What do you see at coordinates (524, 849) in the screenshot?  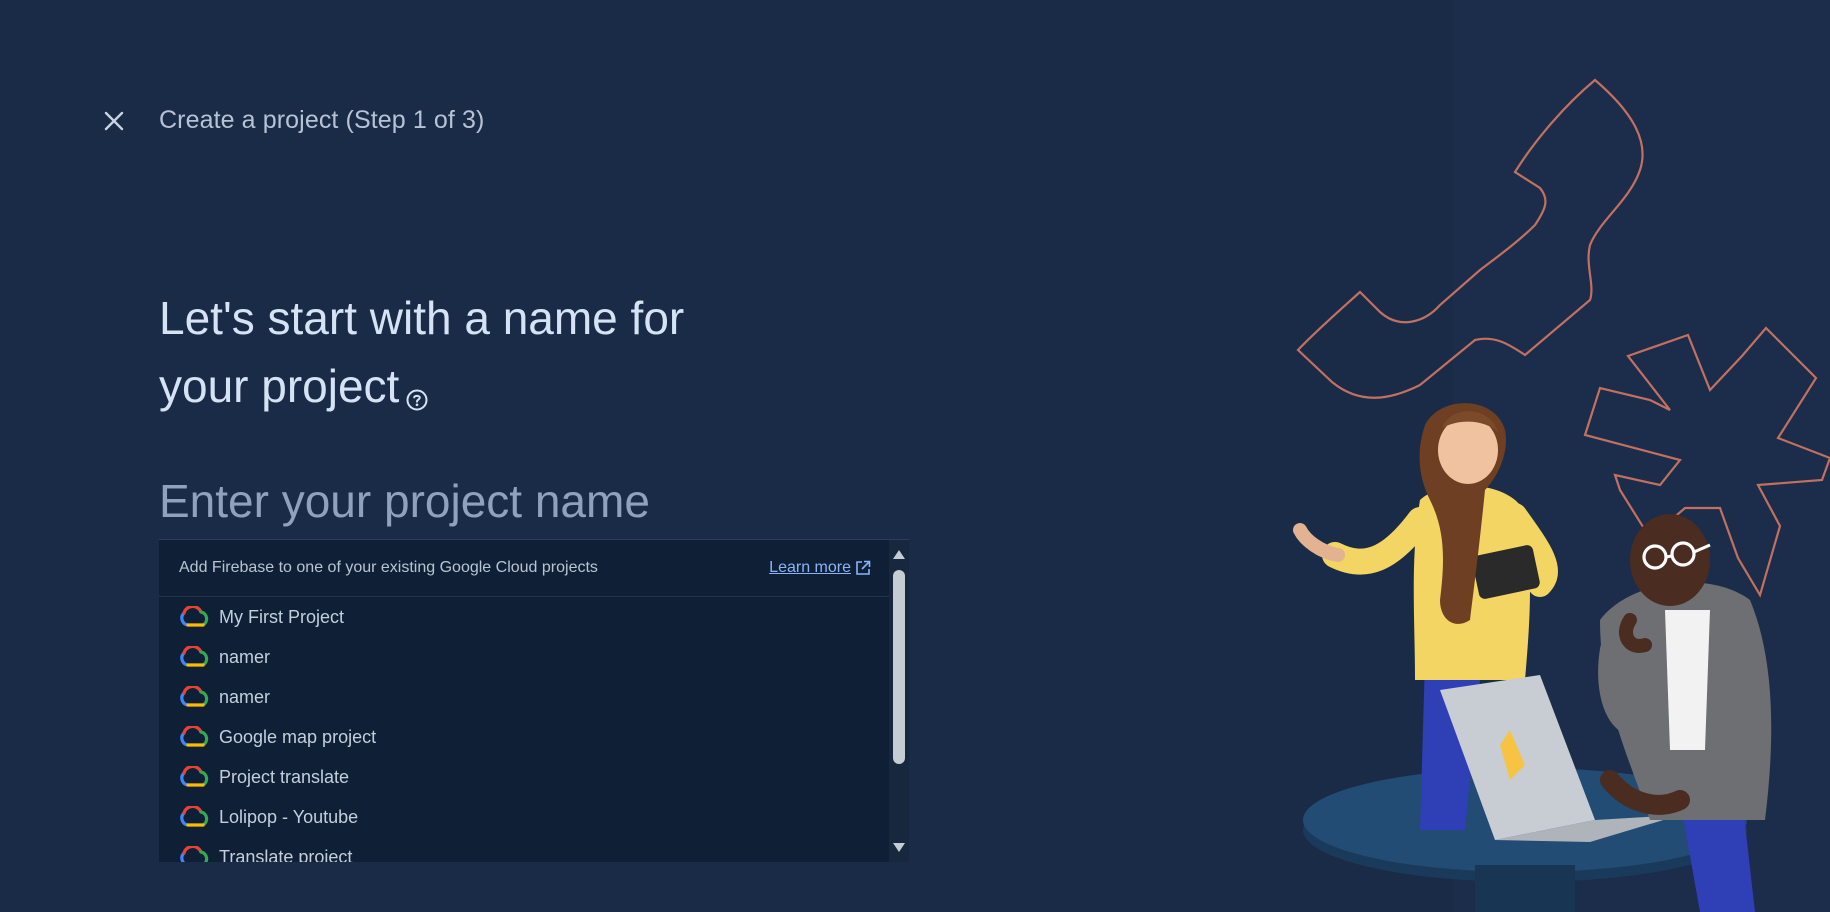 I see `list-item: Translate project` at bounding box center [524, 849].